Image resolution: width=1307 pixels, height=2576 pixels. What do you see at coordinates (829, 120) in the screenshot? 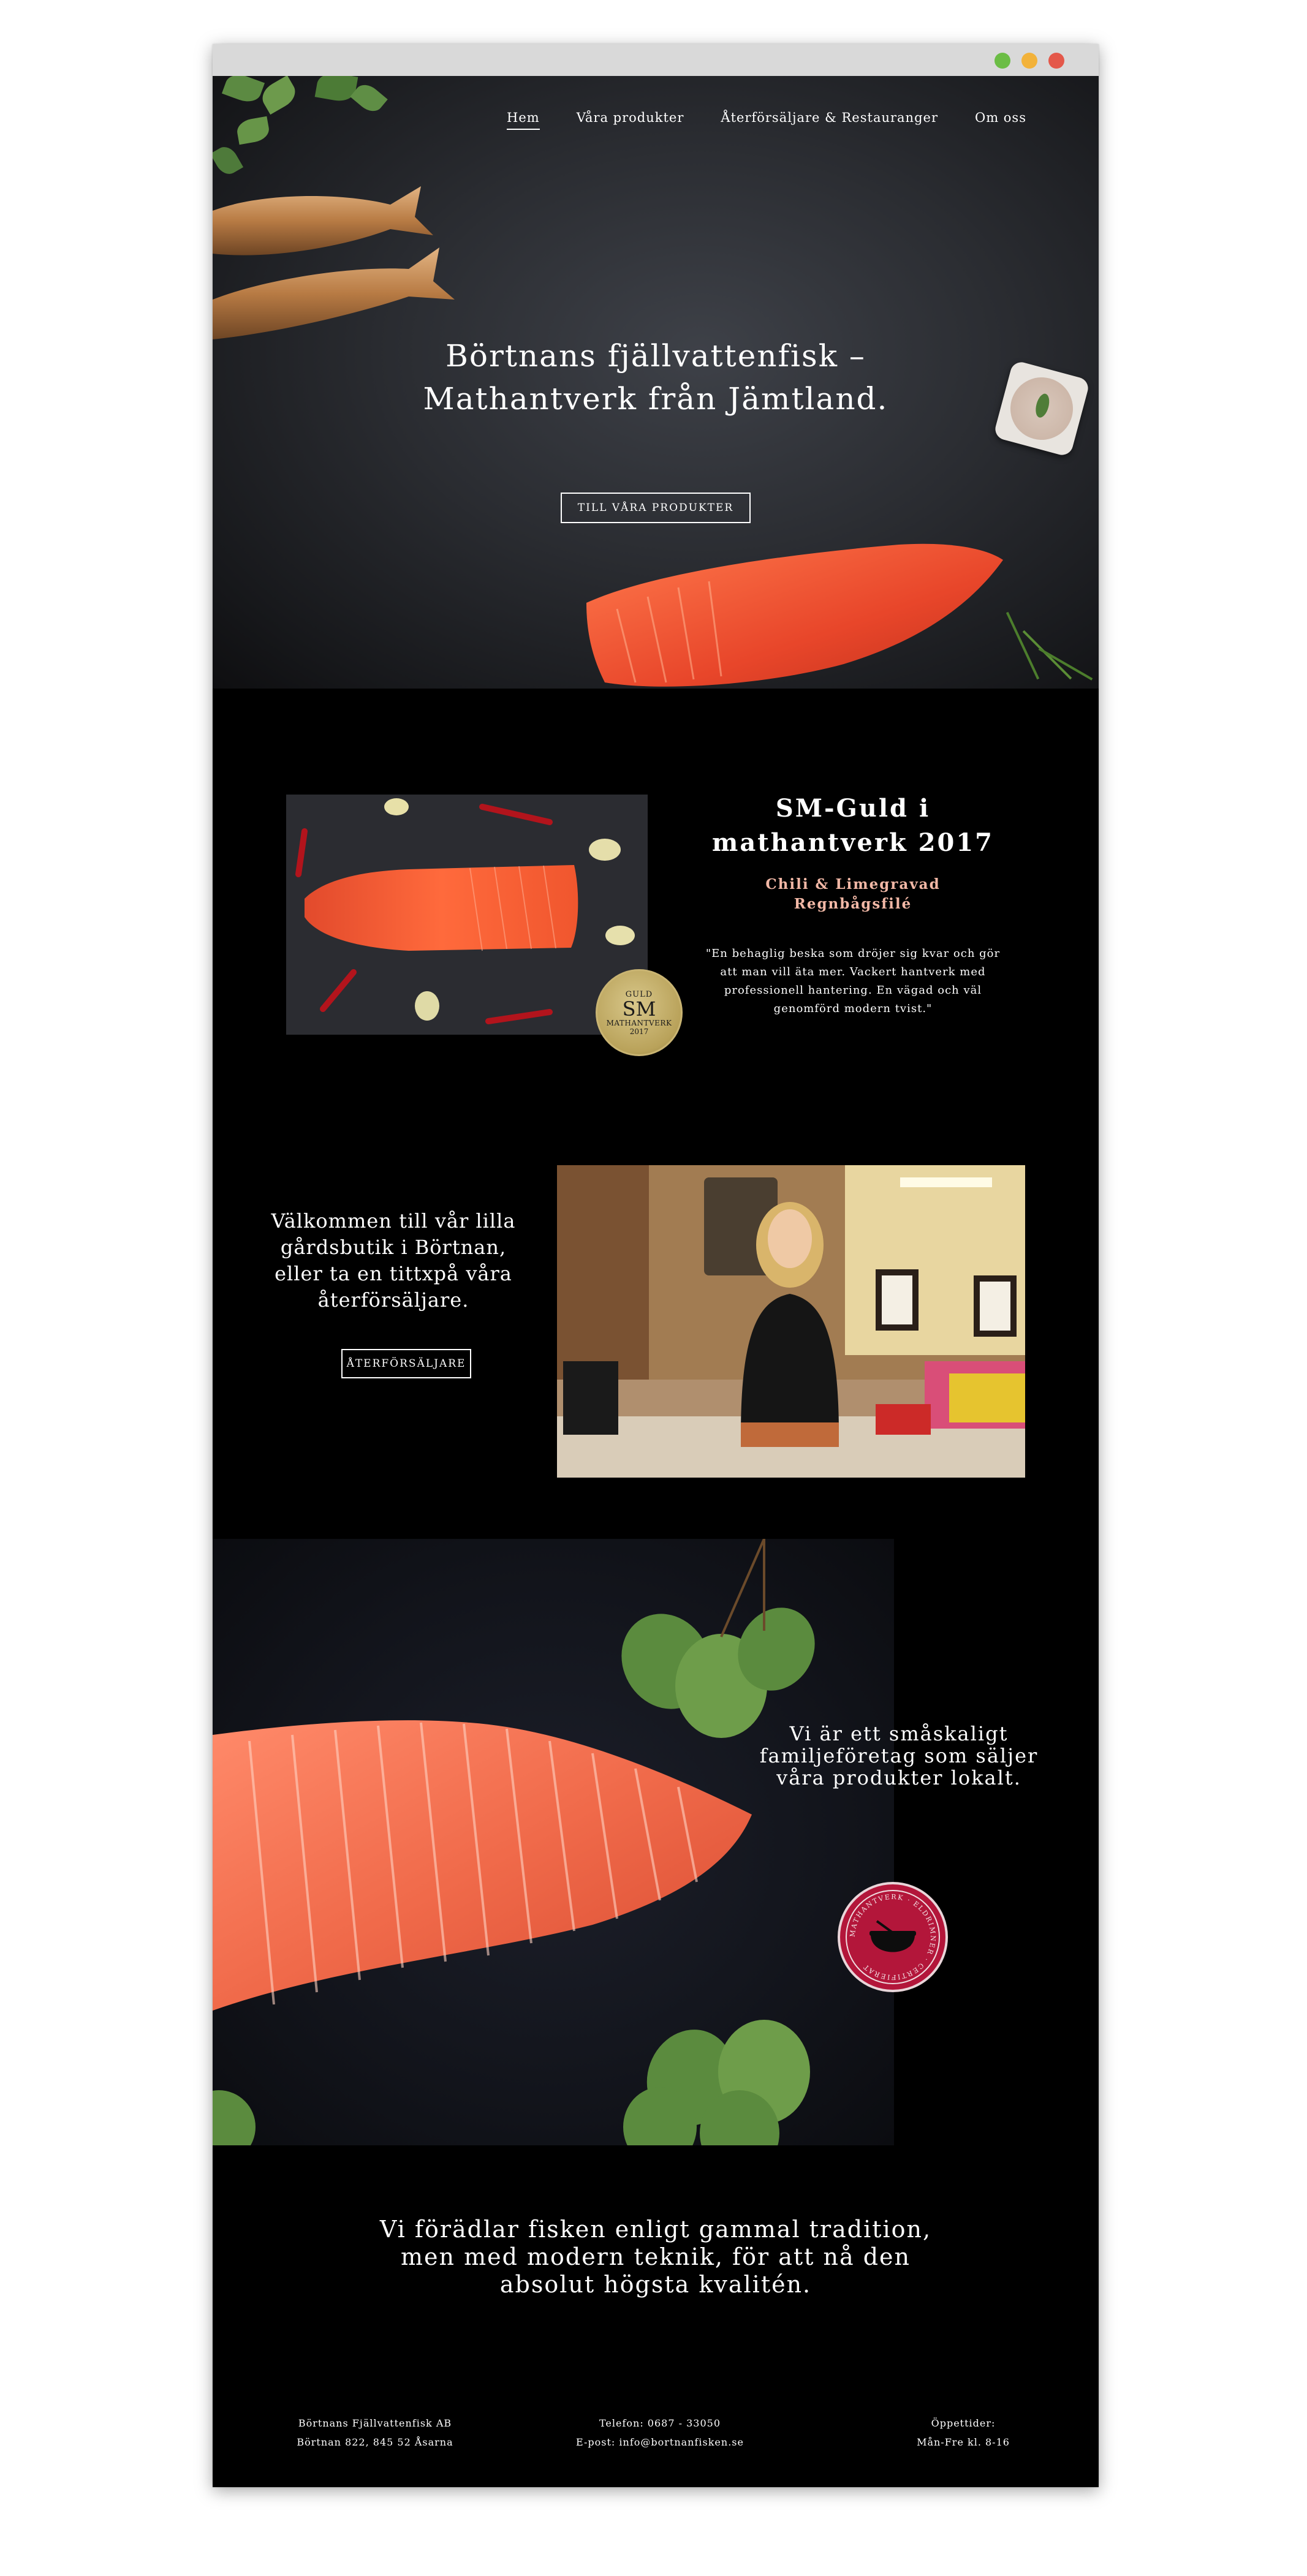
I see `nav-item-aterforsaljare: Återförsäljare & Restauranger` at bounding box center [829, 120].